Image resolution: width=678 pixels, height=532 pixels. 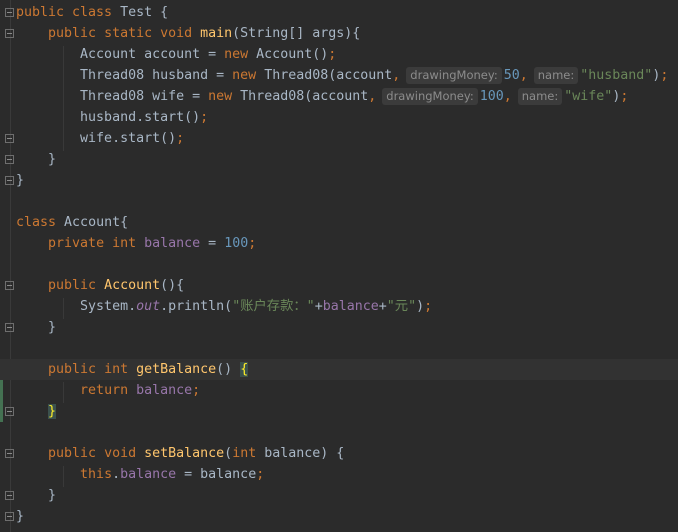 I want to click on code-token: = balance, so click(x=216, y=474).